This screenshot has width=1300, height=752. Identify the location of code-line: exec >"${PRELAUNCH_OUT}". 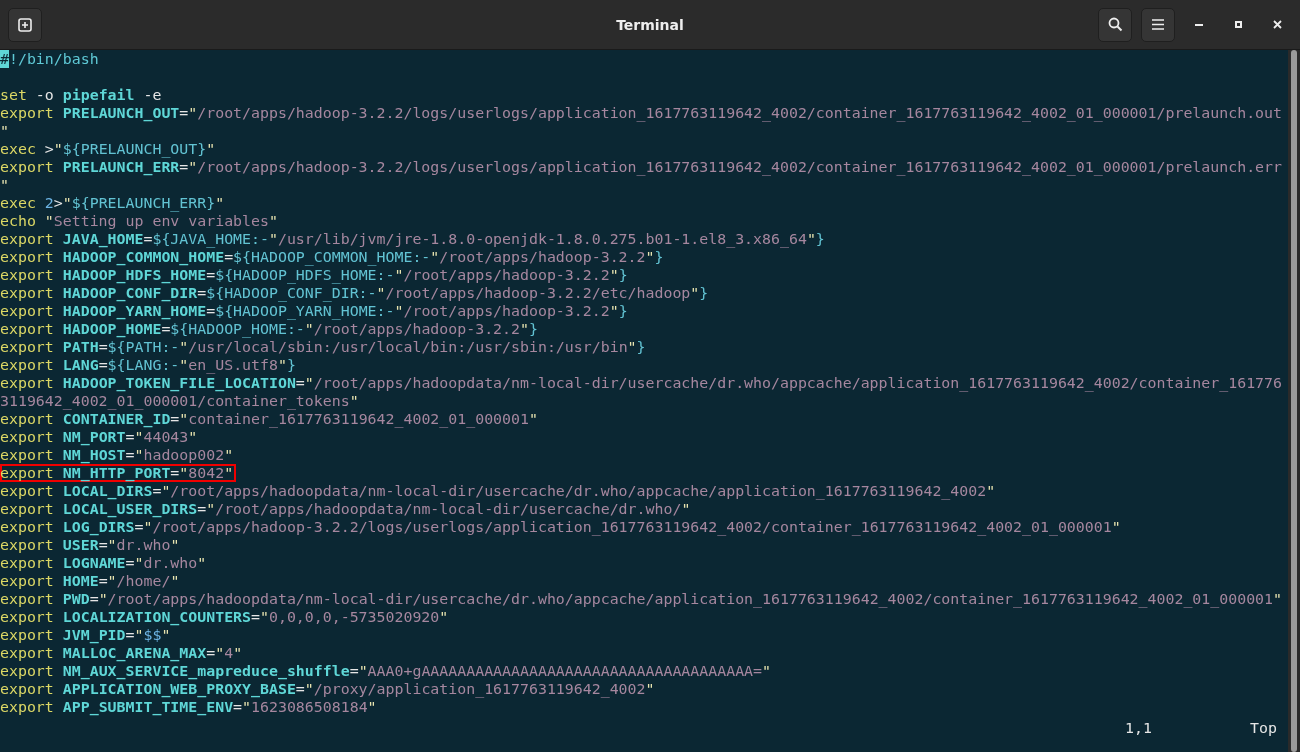
(108, 149).